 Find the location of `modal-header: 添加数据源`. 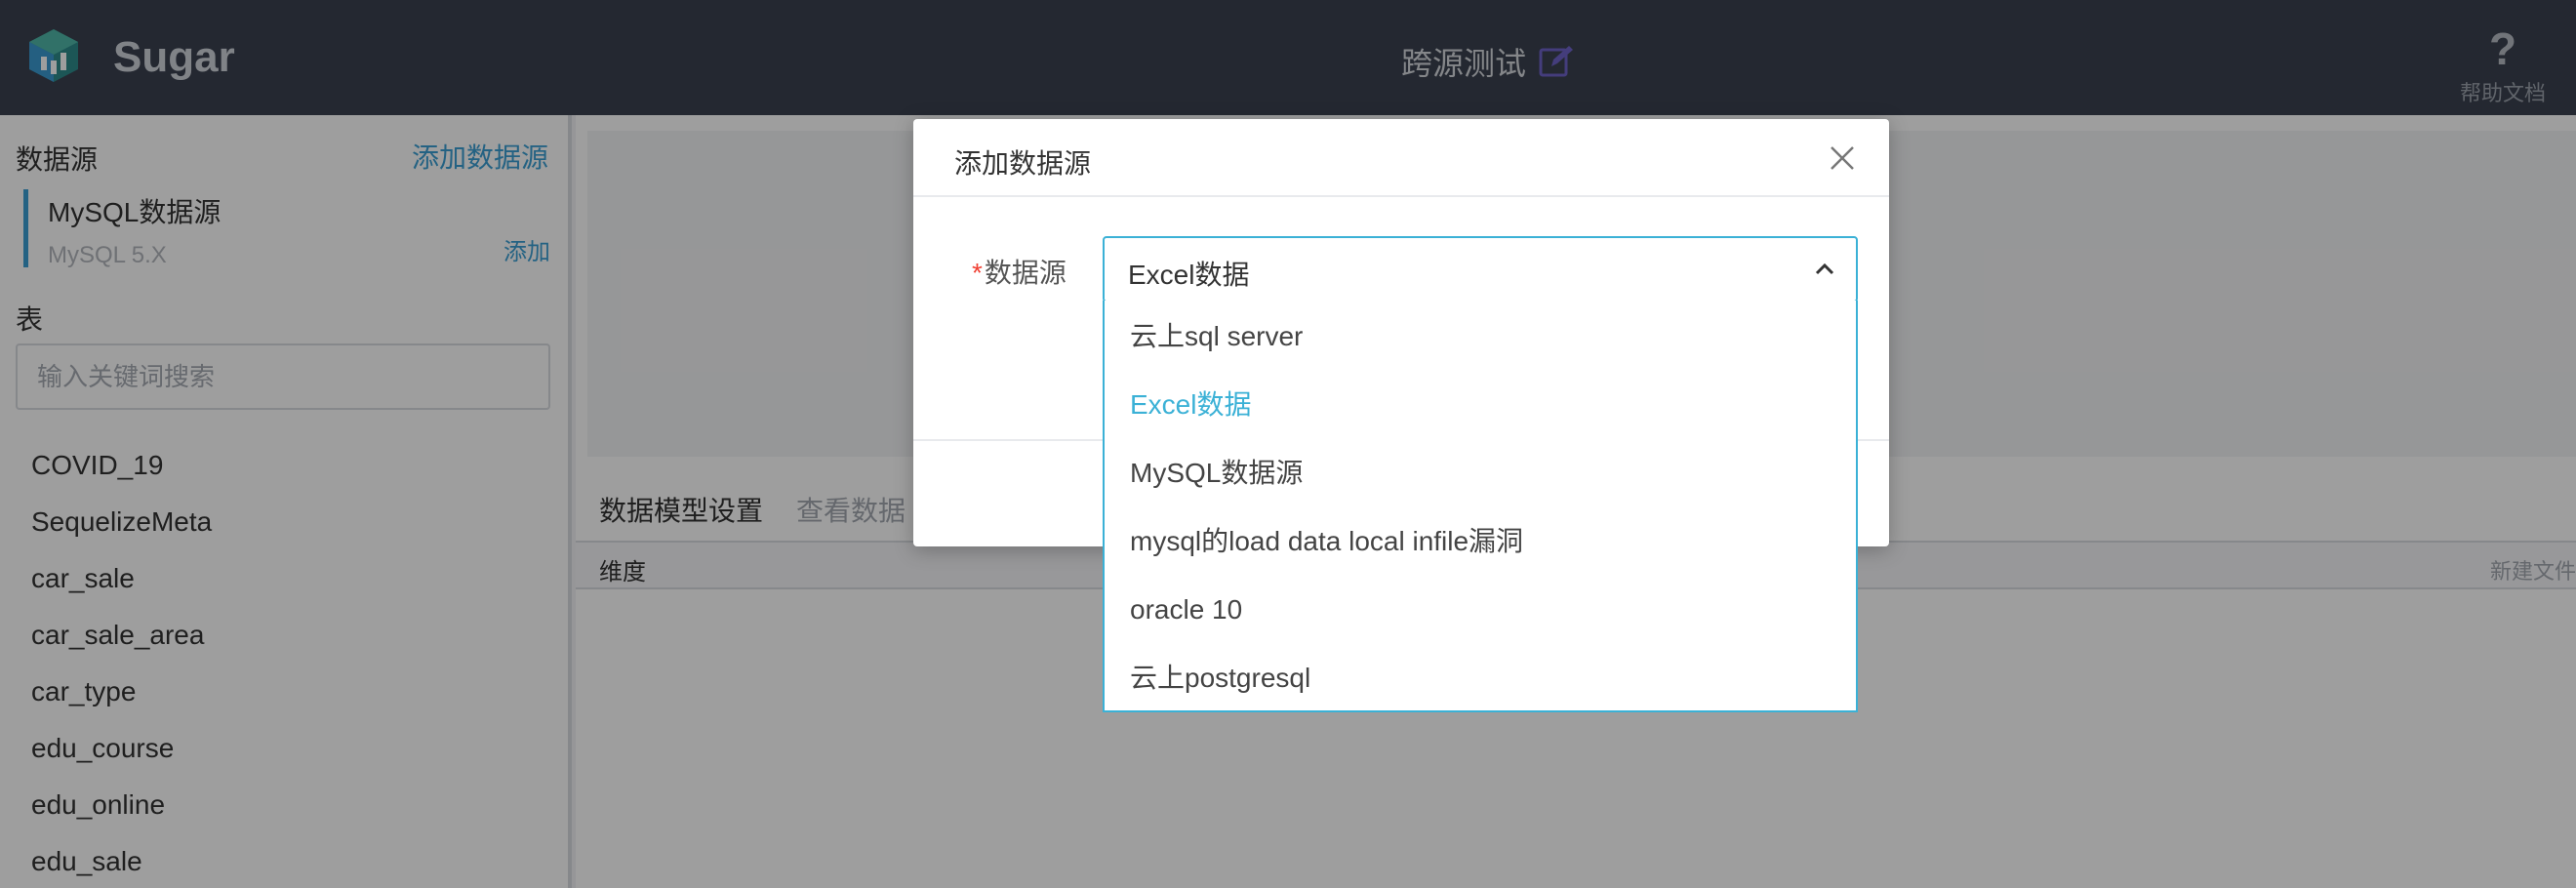

modal-header: 添加数据源 is located at coordinates (1401, 158).